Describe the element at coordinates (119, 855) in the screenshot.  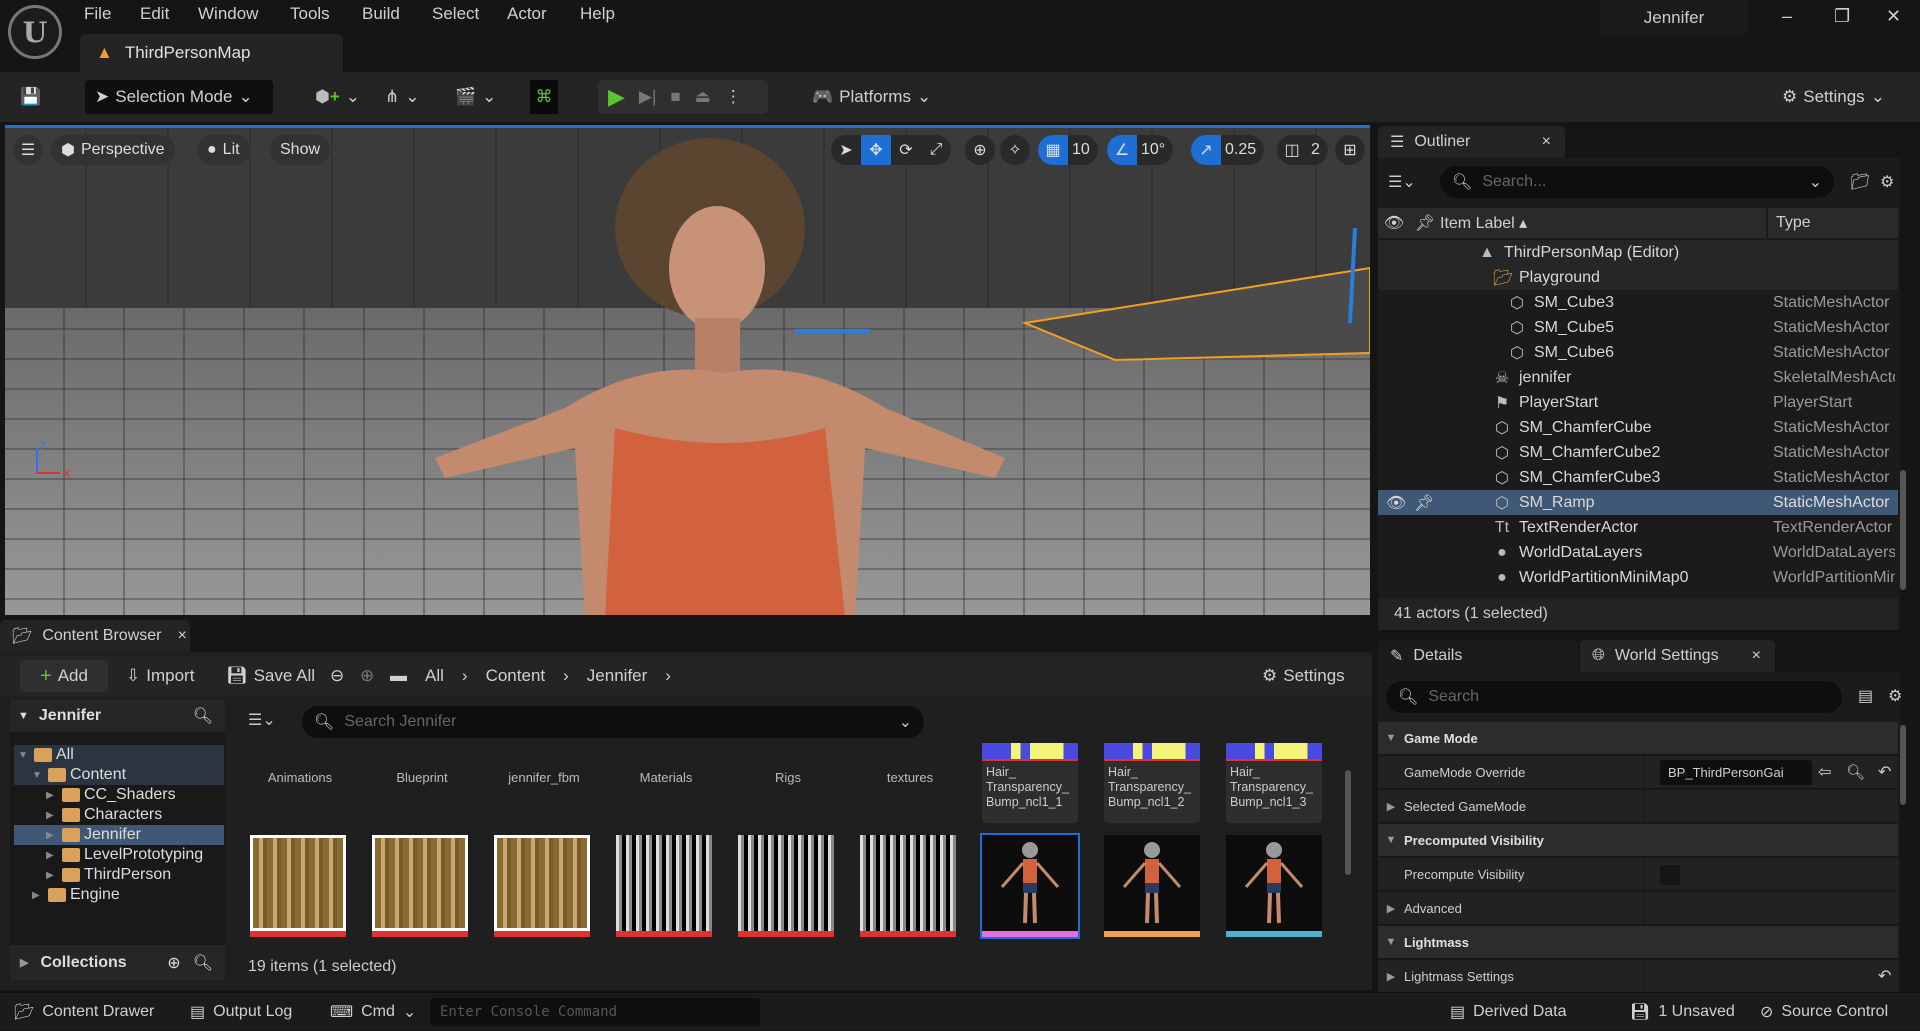
I see `tree-item-levelprototyping: ▶ LevelPrototyping` at that location.